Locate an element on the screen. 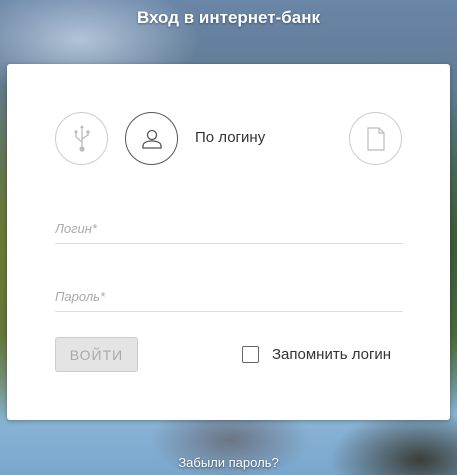  auth-method-usb is located at coordinates (81, 138).